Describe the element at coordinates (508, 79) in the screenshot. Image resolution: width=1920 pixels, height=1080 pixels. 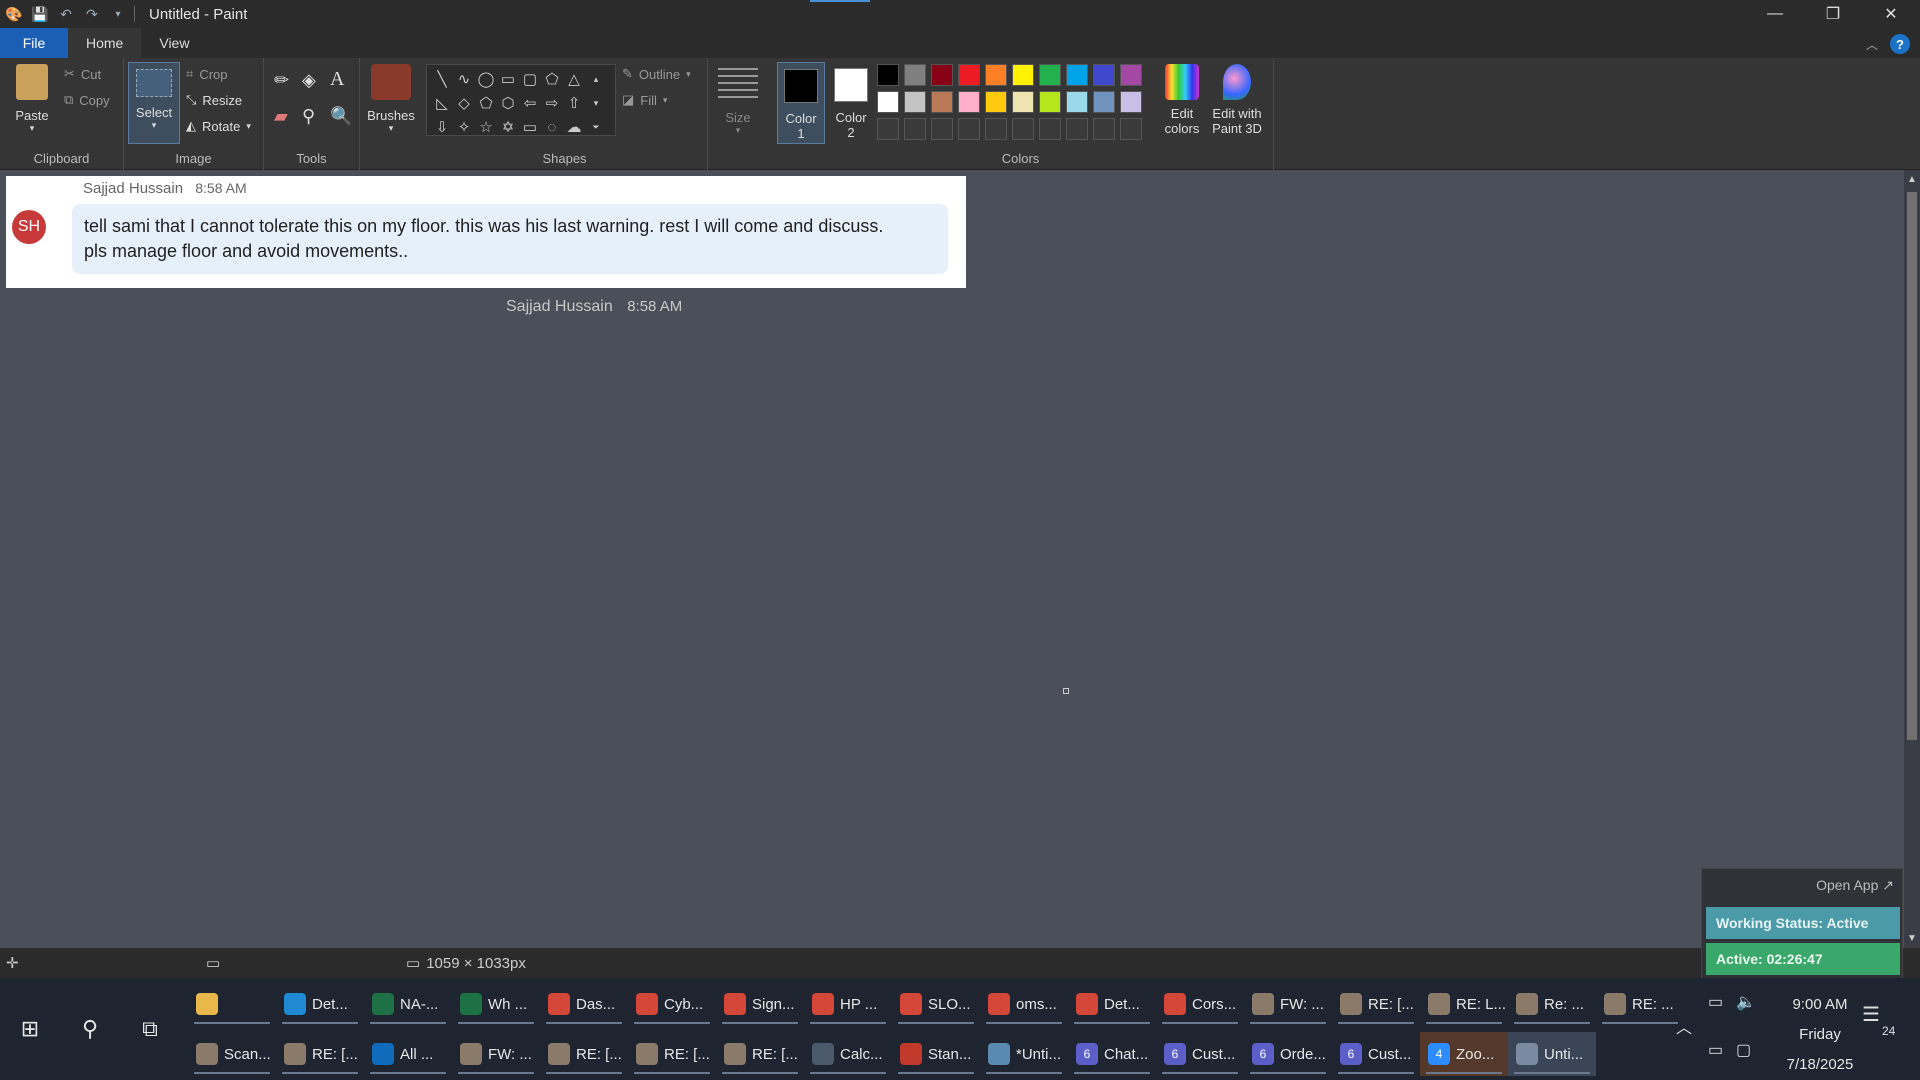
I see `rectangle-shape-icon: ▭` at that location.